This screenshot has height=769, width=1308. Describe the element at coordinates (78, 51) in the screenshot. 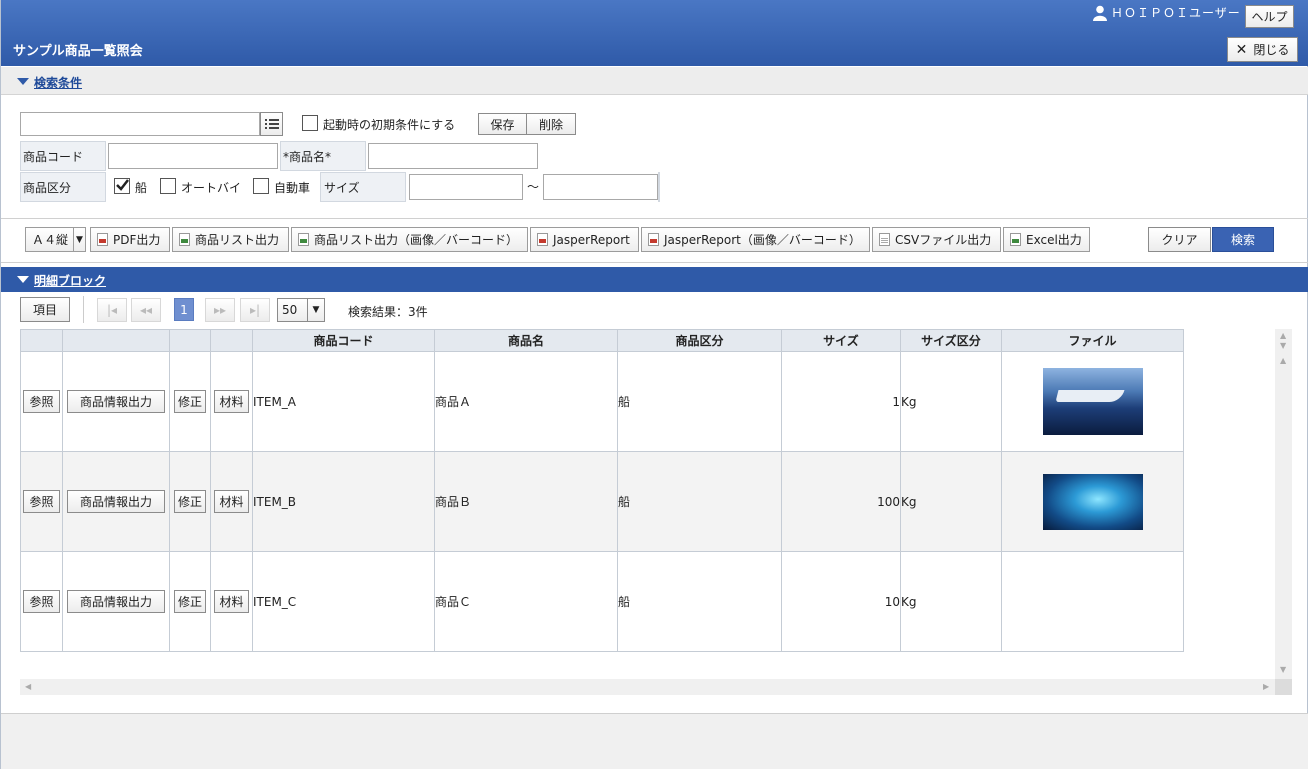

I see `page-title: サンプル商品一覧照会` at that location.